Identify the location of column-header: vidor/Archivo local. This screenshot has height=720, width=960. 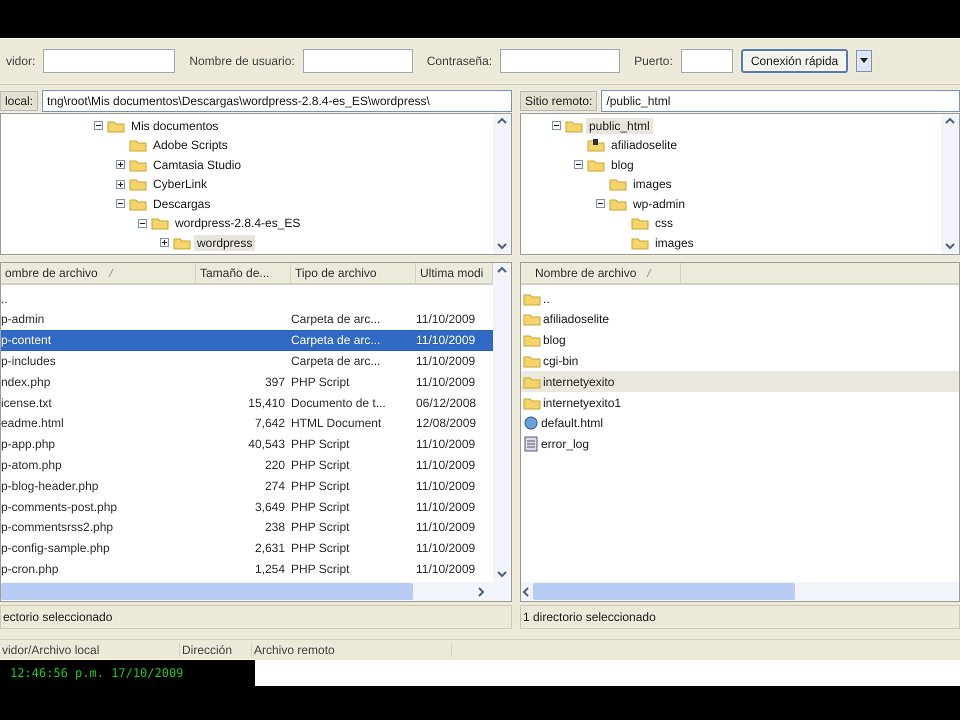
(90, 650).